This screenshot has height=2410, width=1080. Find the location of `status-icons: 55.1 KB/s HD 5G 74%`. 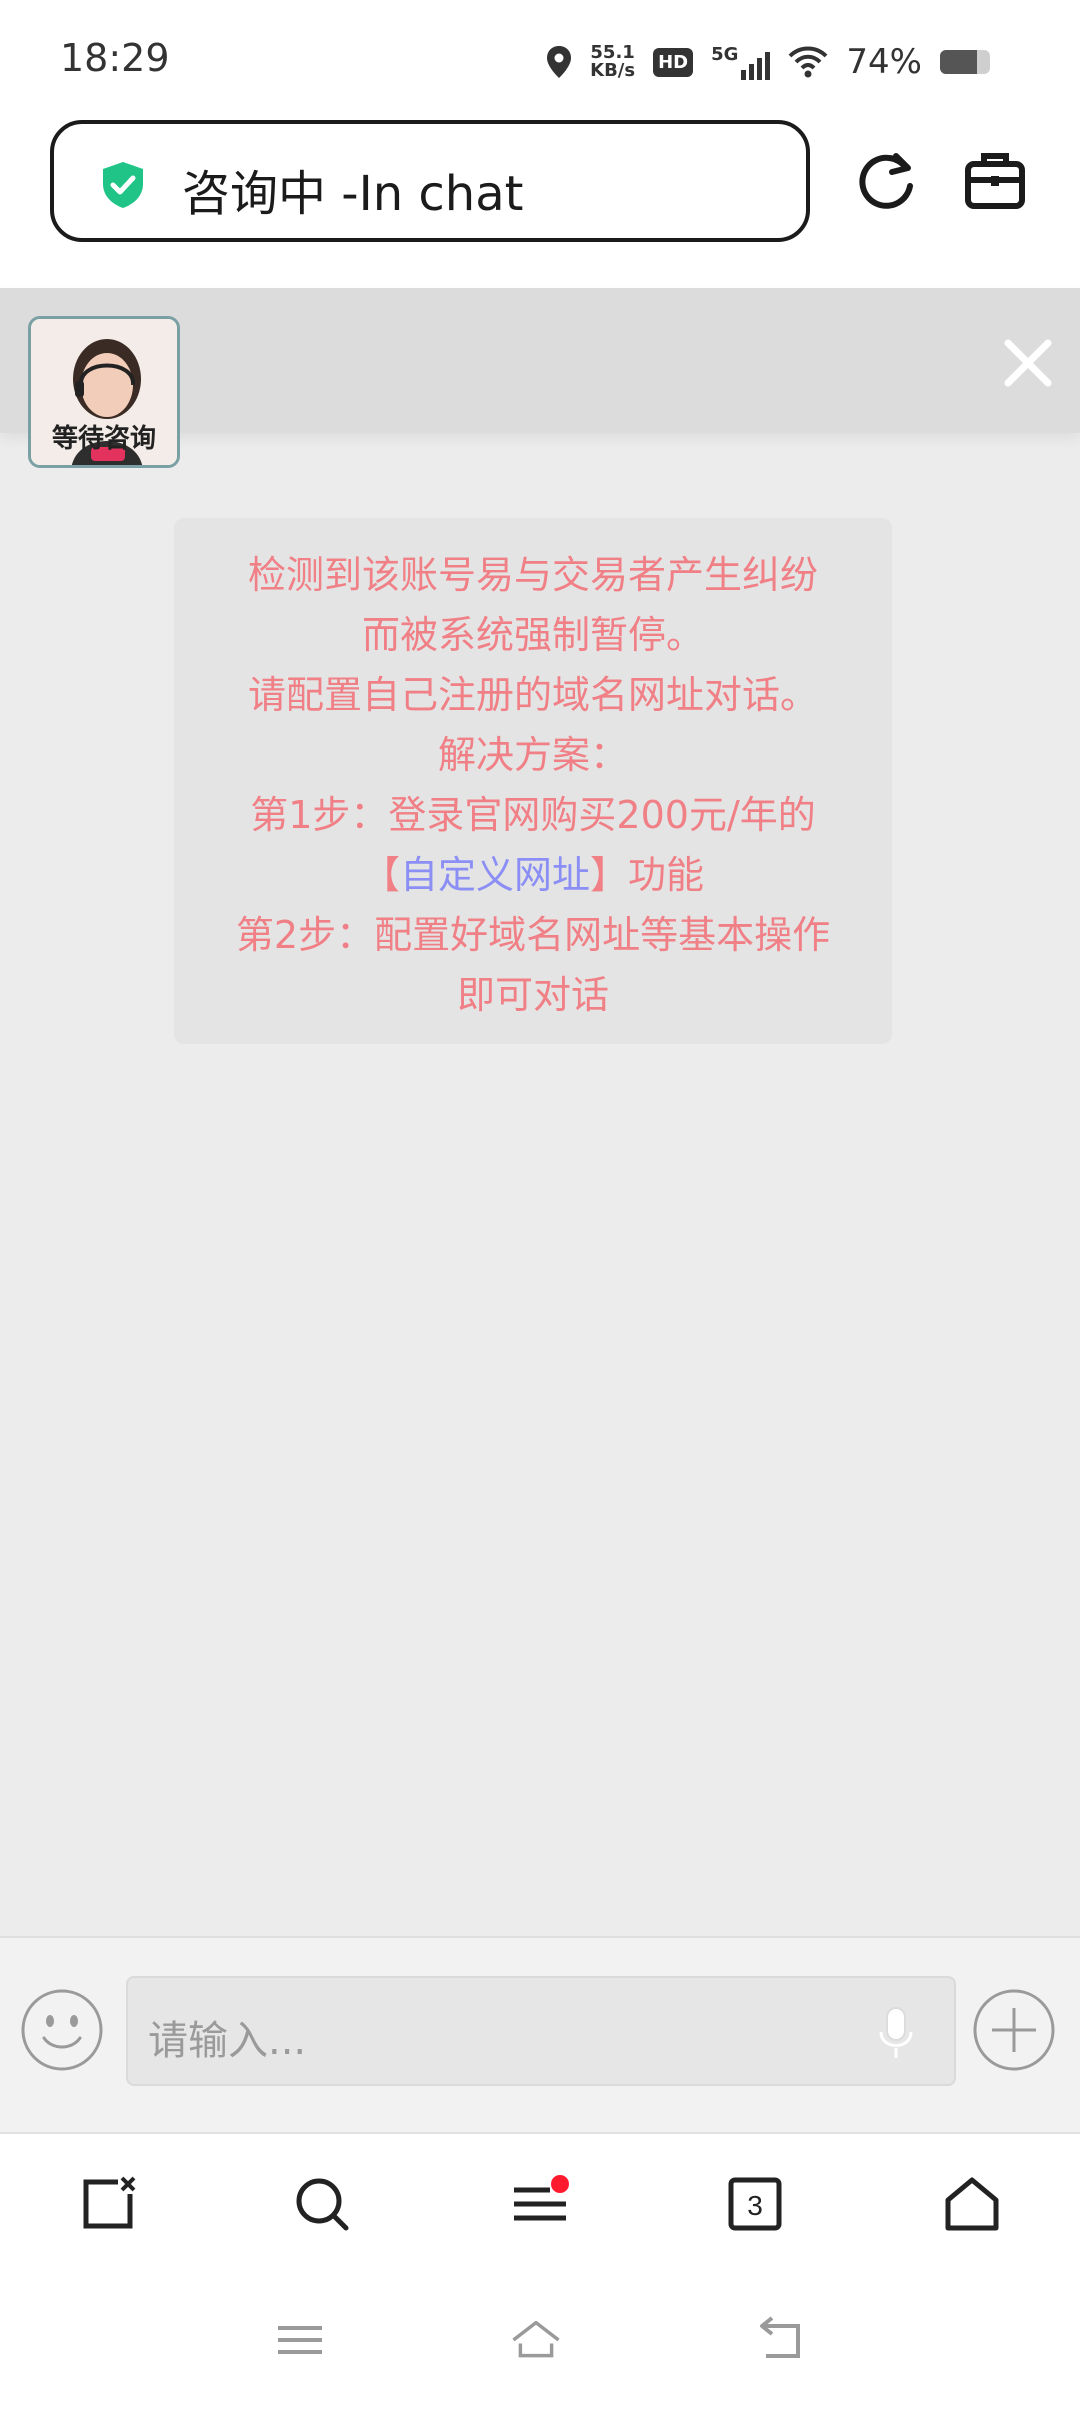

status-icons: 55.1 KB/s HD 5G 74% is located at coordinates (768, 62).